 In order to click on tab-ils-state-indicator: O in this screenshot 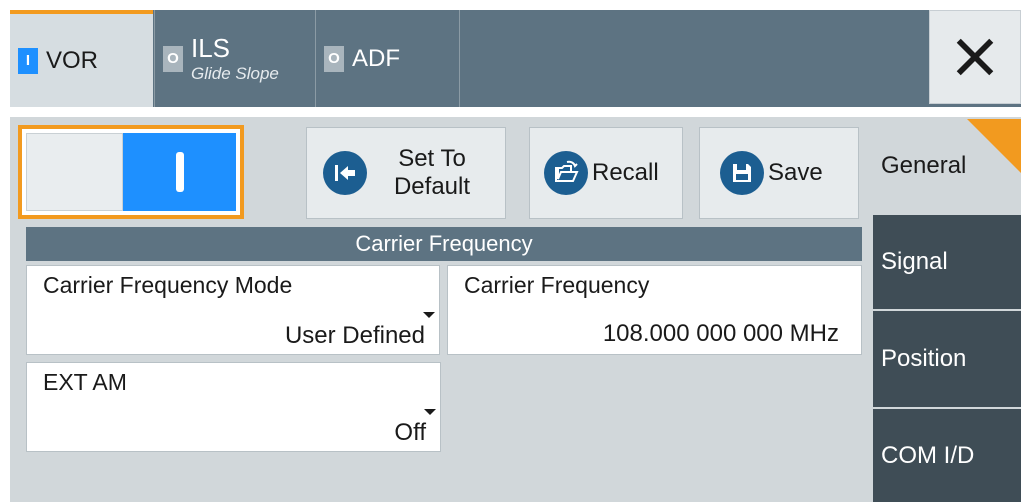, I will do `click(173, 58)`.